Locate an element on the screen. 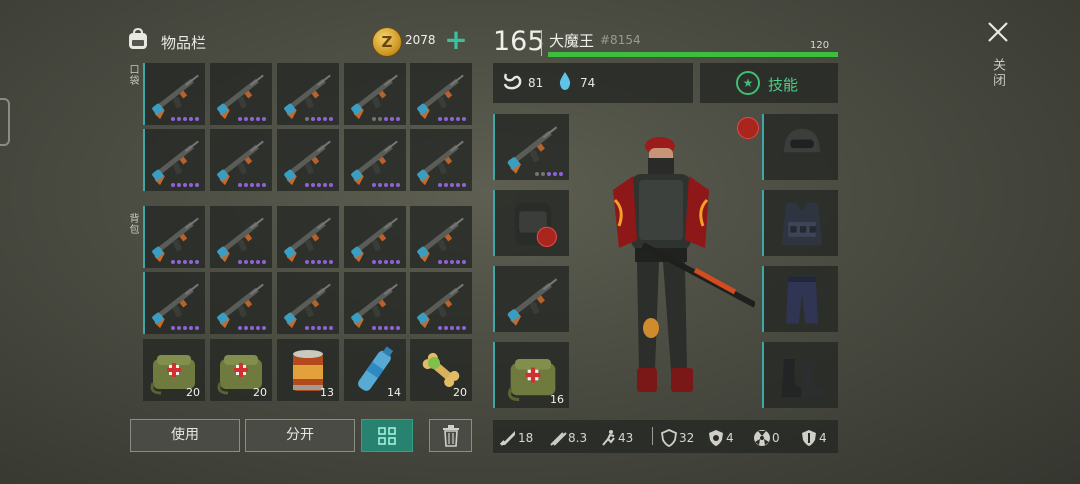  grid-icon is located at coordinates (387, 436).